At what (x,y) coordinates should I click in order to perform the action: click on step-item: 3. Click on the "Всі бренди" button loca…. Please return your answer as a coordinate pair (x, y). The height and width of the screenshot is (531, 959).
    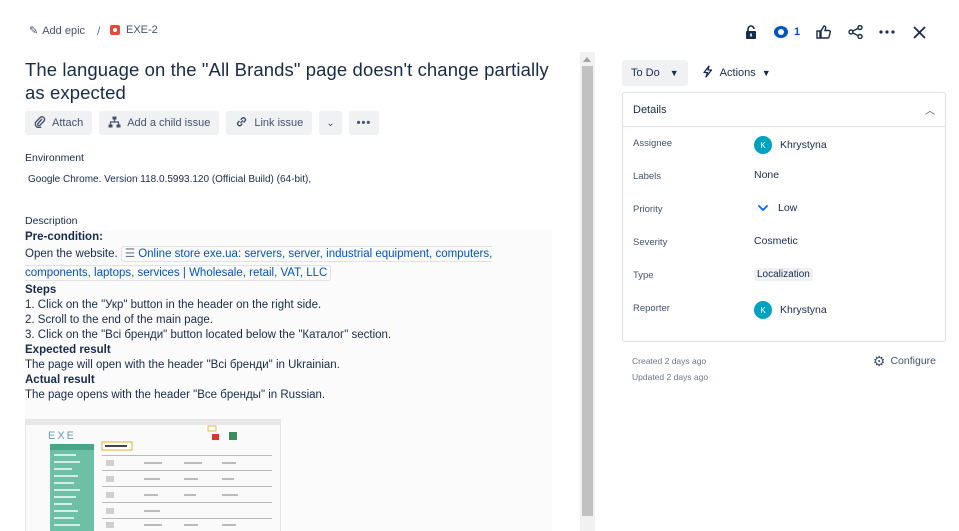
    Looking at the image, I should click on (208, 335).